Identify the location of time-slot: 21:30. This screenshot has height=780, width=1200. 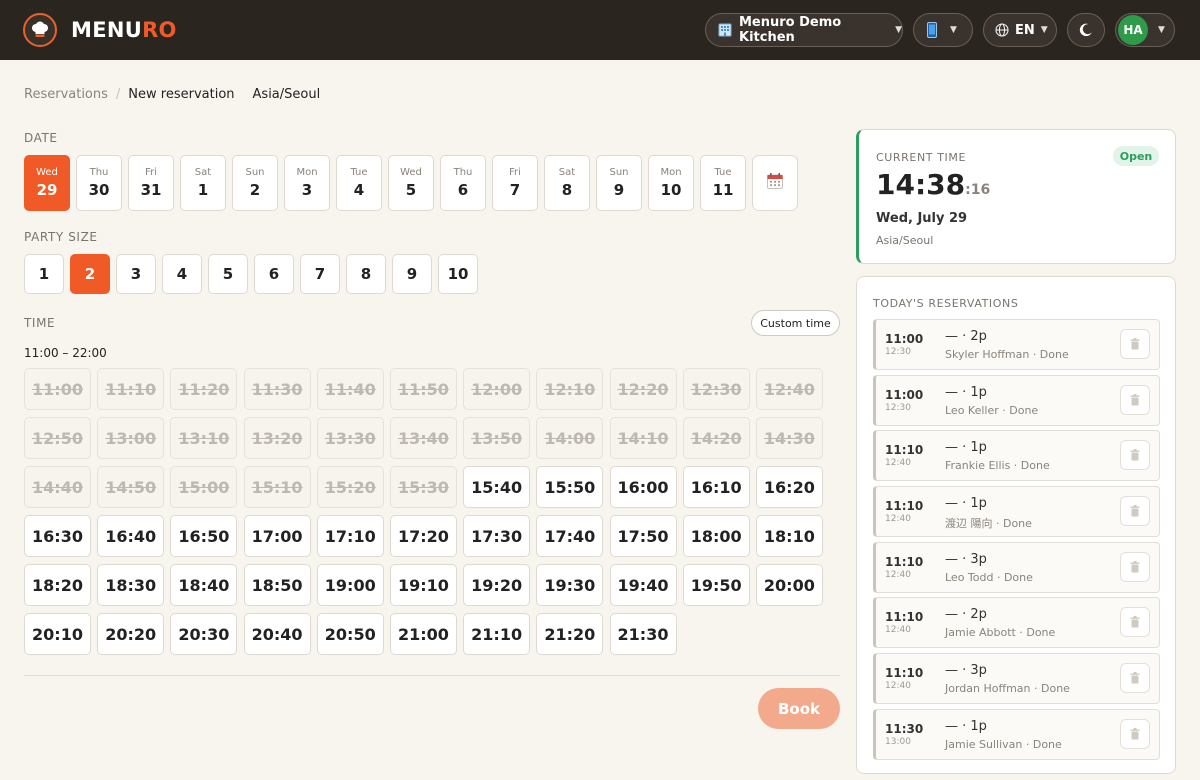
(643, 634).